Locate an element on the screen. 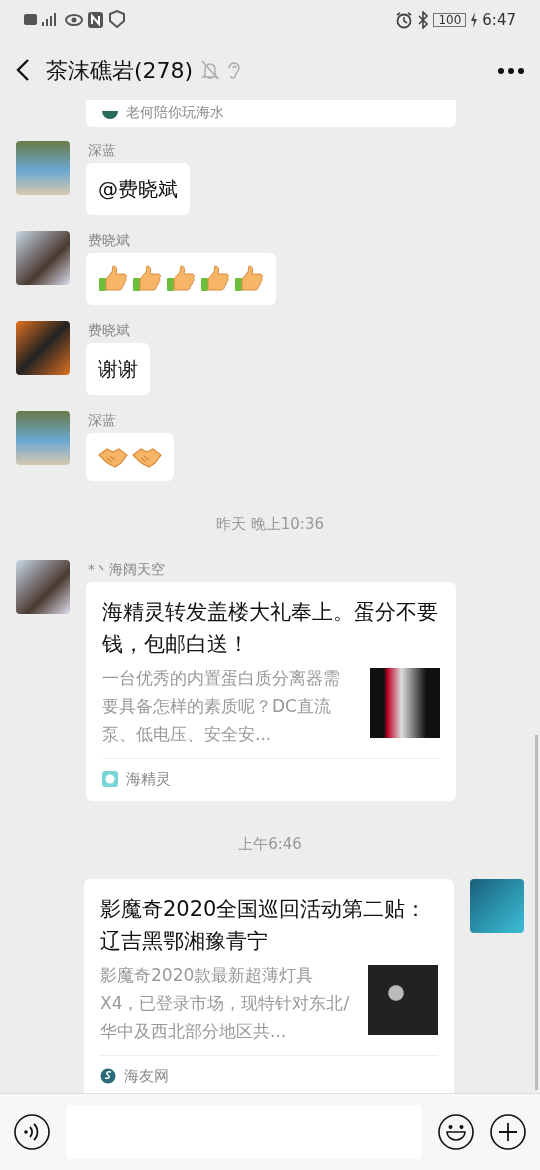  charging-bolt-icon is located at coordinates (474, 20).